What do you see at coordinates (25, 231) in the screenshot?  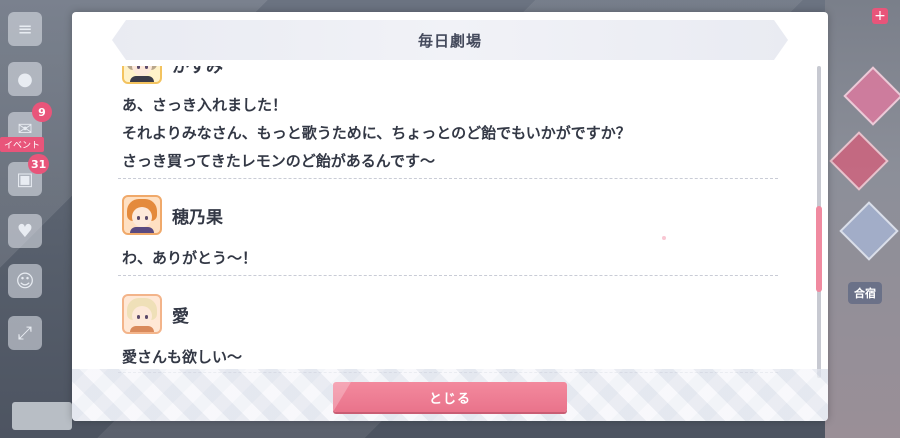 I see `heart-icon: ♥` at bounding box center [25, 231].